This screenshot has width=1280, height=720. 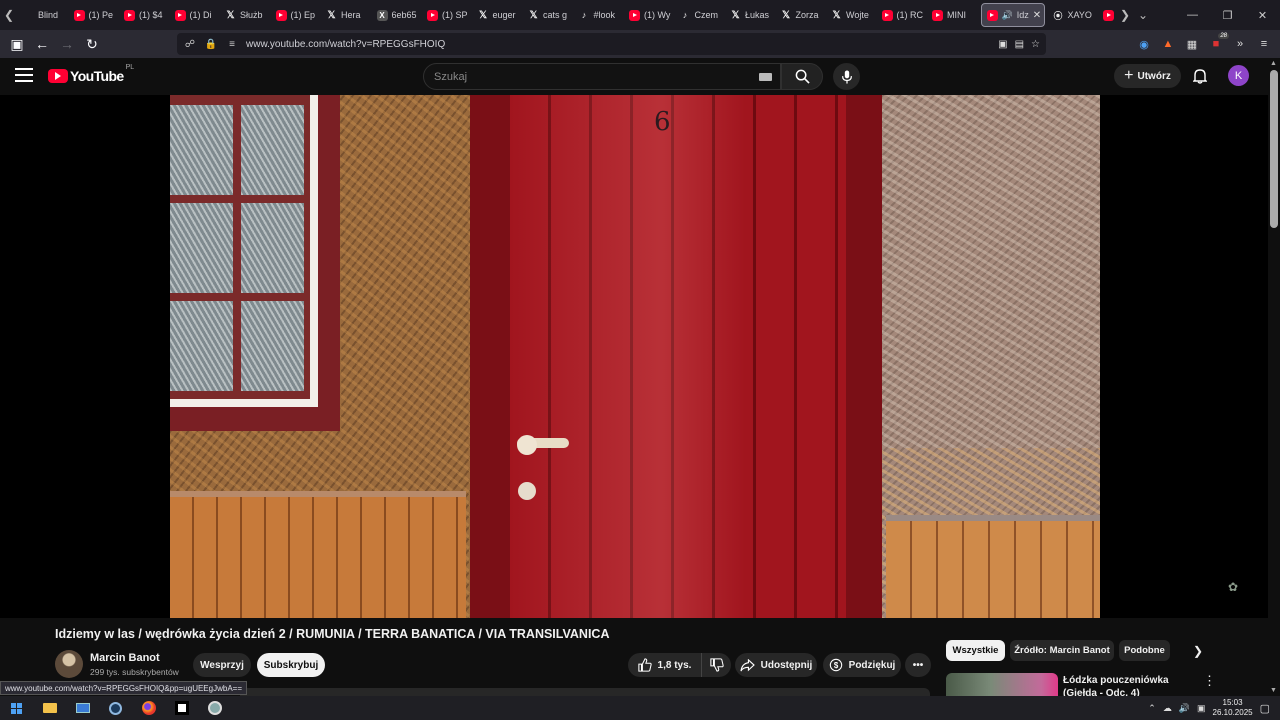 I want to click on reader-view-icon: ▤, so click(x=1019, y=44).